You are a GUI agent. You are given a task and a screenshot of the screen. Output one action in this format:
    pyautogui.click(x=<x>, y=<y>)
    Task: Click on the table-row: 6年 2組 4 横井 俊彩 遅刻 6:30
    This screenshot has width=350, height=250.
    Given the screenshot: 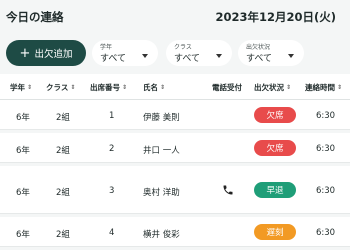 What is the action you would take?
    pyautogui.click(x=175, y=232)
    